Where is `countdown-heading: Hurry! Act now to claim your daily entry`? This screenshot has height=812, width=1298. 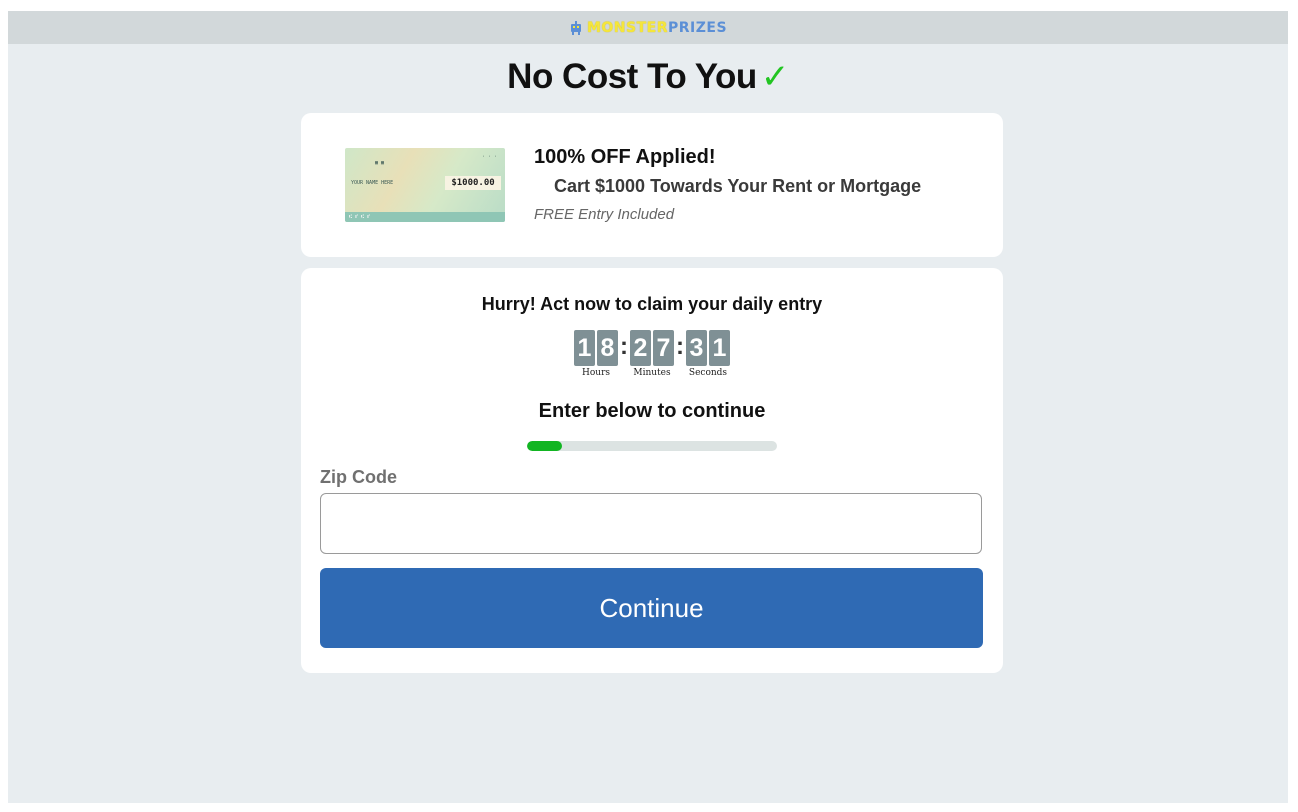 countdown-heading: Hurry! Act now to claim your daily entry is located at coordinates (652, 304).